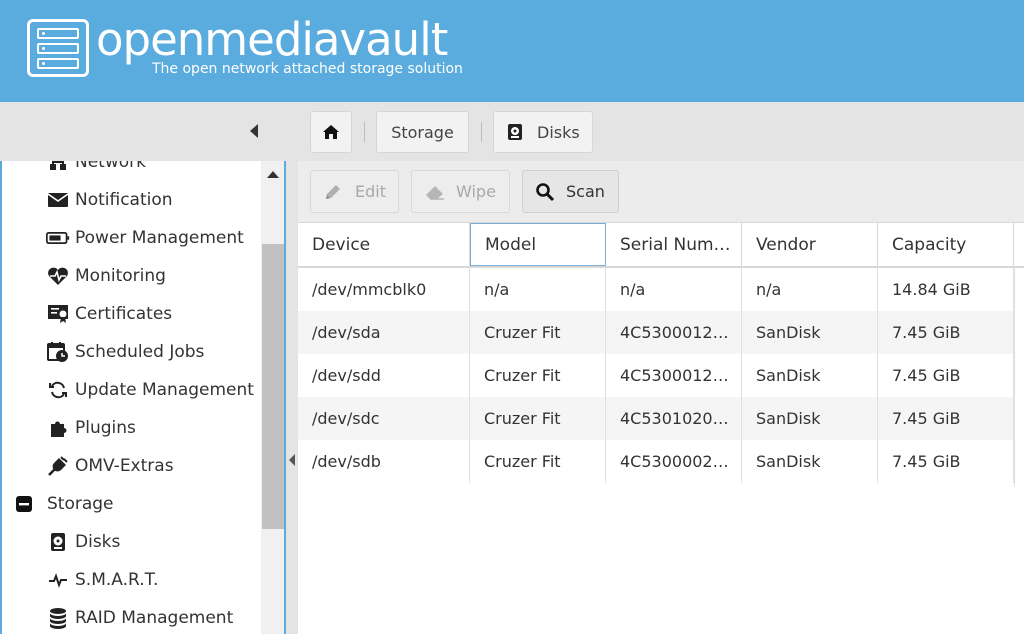 This screenshot has width=1024, height=634. Describe the element at coordinates (273, 386) in the screenshot. I see `sidebar-scrollbar-thumb` at that location.